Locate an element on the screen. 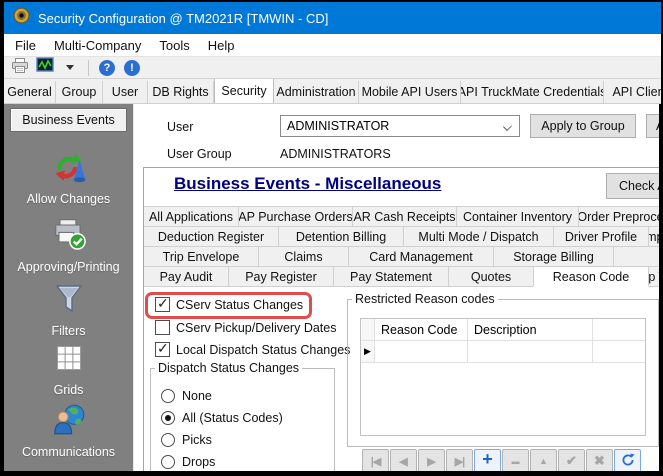 This screenshot has width=663, height=476. nav-cancel-button is located at coordinates (599, 460).